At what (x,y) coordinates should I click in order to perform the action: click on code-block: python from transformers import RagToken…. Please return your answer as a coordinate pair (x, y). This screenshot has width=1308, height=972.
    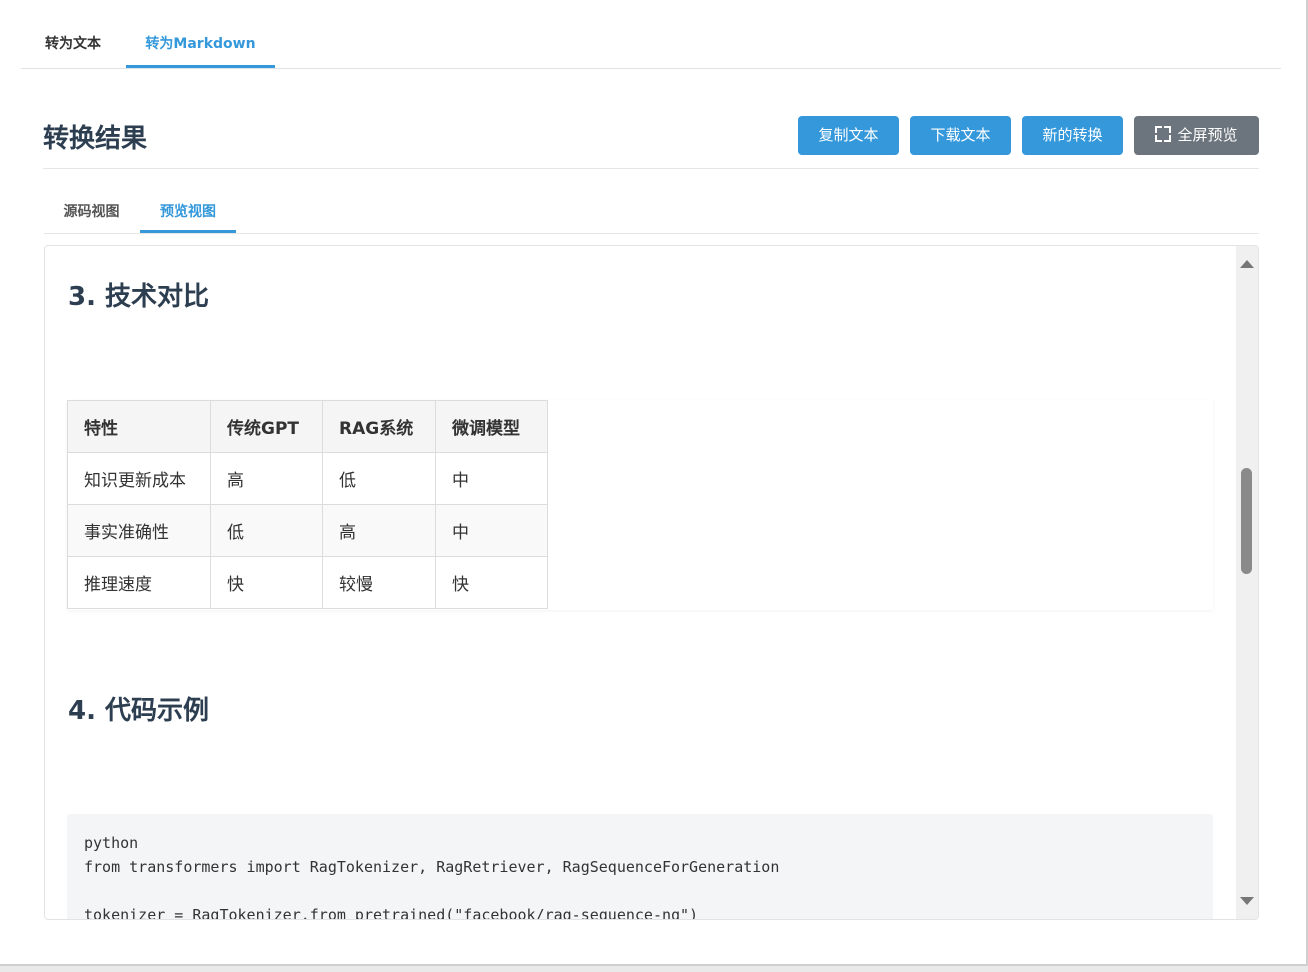
    Looking at the image, I should click on (640, 867).